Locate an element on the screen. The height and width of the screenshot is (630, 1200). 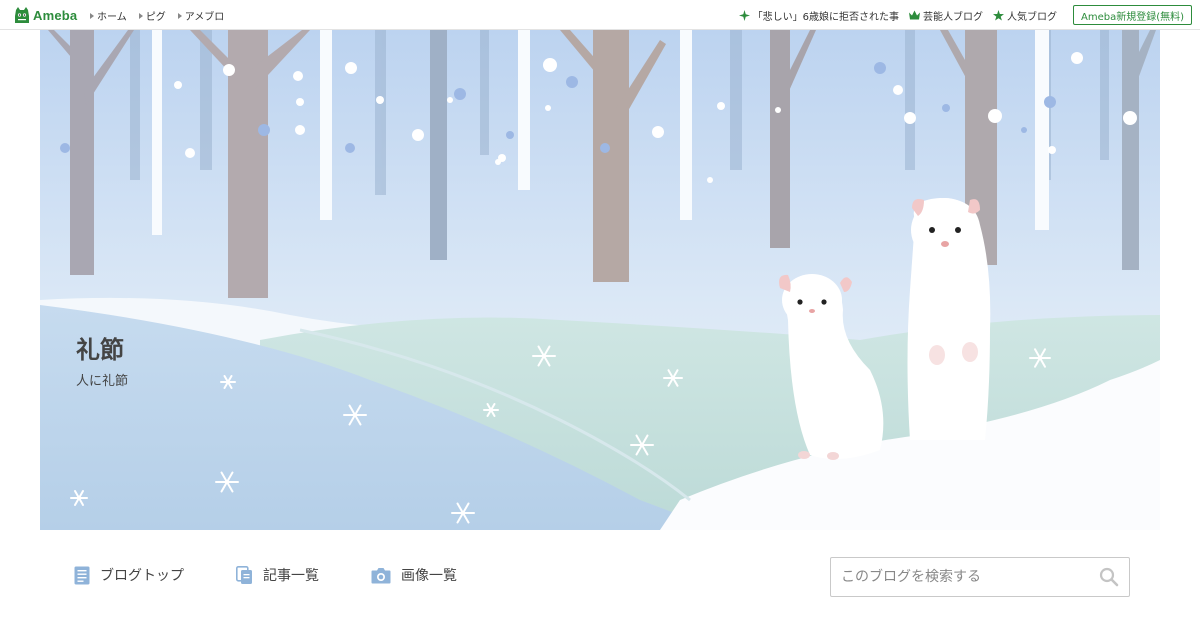
menu-item-label: 画像一覧 is located at coordinates (429, 576).